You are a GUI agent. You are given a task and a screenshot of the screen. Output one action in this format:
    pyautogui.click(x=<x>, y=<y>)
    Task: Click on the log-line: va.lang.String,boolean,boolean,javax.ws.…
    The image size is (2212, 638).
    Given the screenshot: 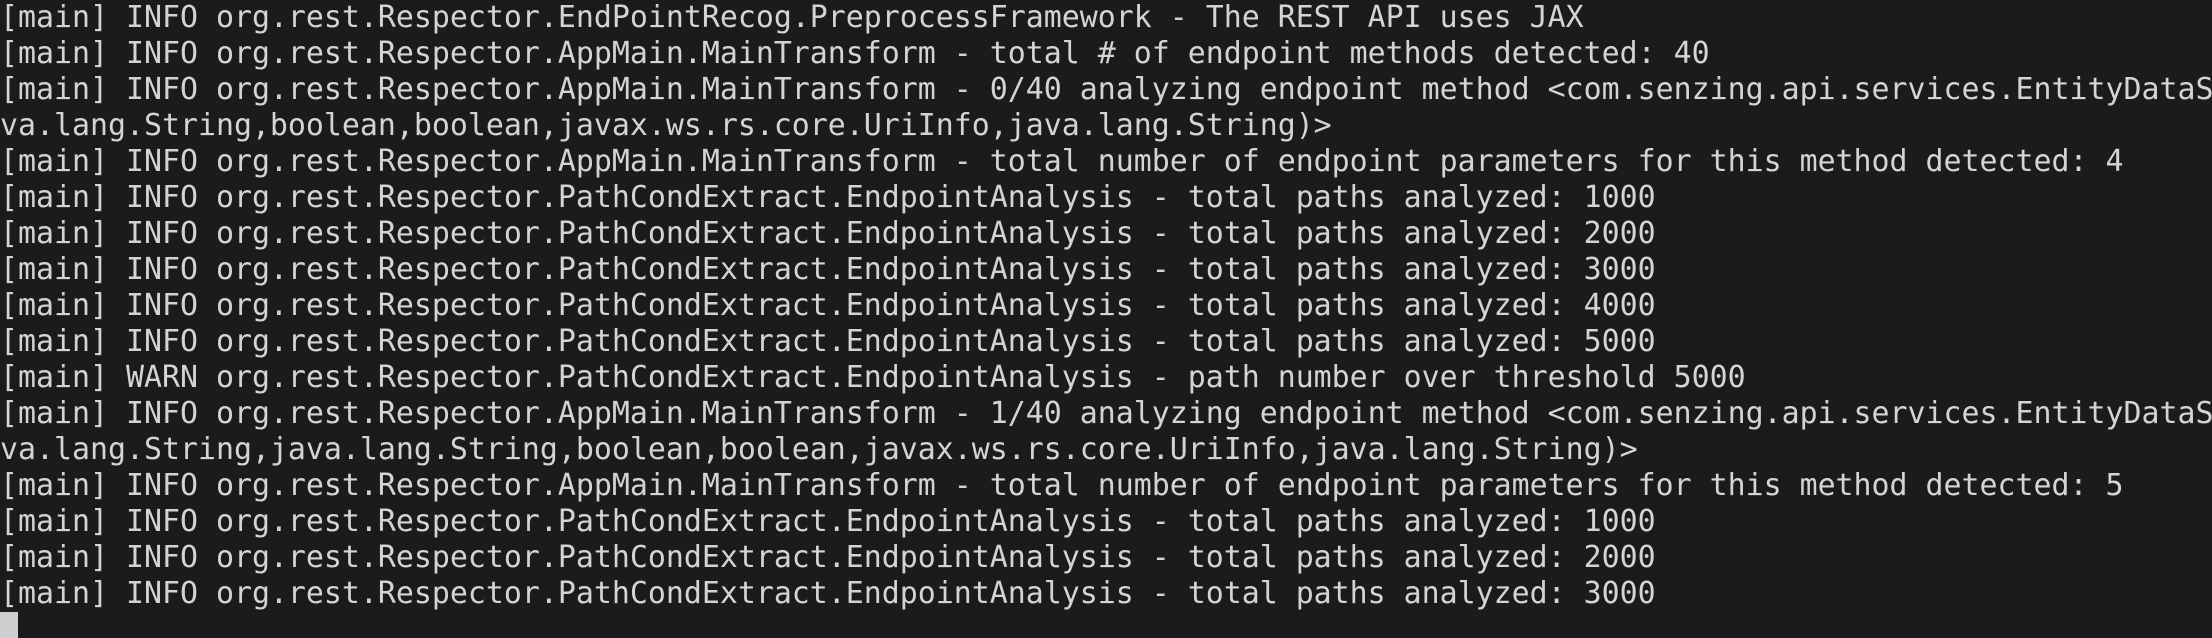 What is the action you would take?
    pyautogui.click(x=666, y=125)
    